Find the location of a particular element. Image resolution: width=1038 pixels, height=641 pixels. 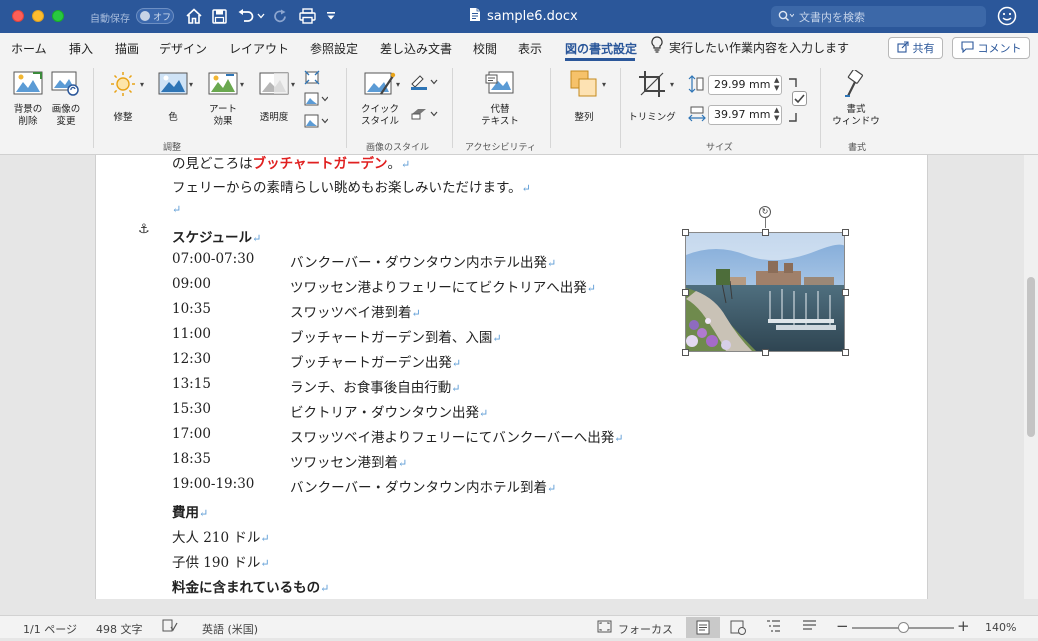

web-layout-icon is located at coordinates (738, 628).